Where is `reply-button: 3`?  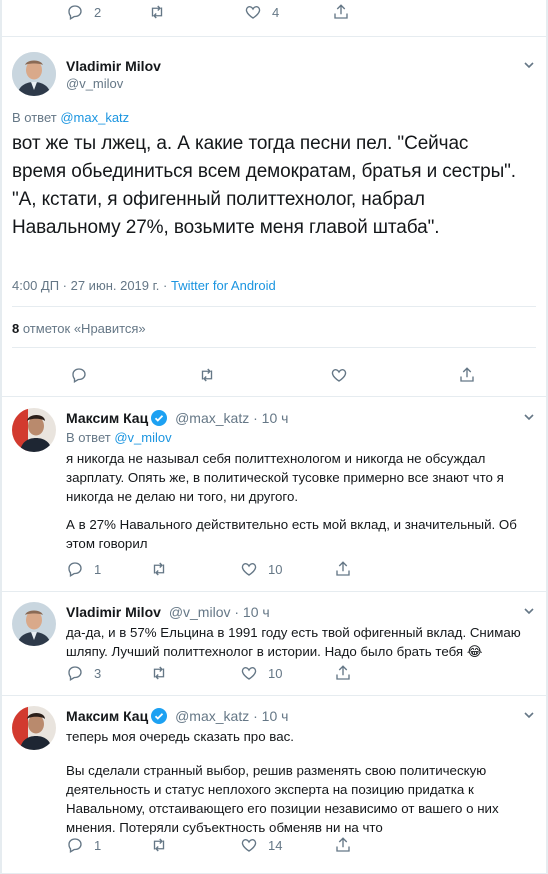 reply-button: 3 is located at coordinates (83, 673).